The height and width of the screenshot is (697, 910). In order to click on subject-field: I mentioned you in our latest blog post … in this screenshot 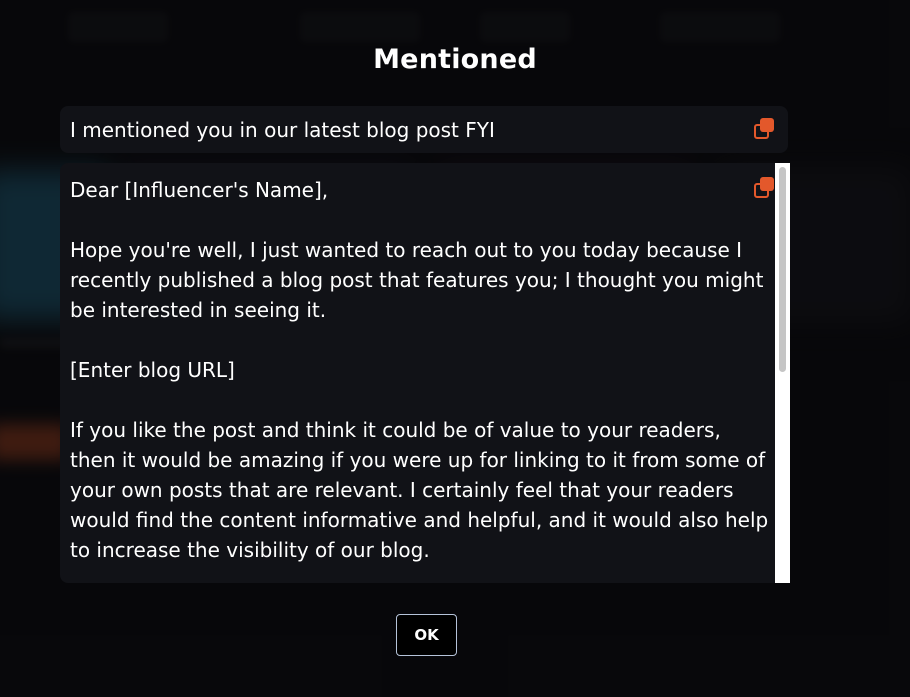, I will do `click(424, 129)`.